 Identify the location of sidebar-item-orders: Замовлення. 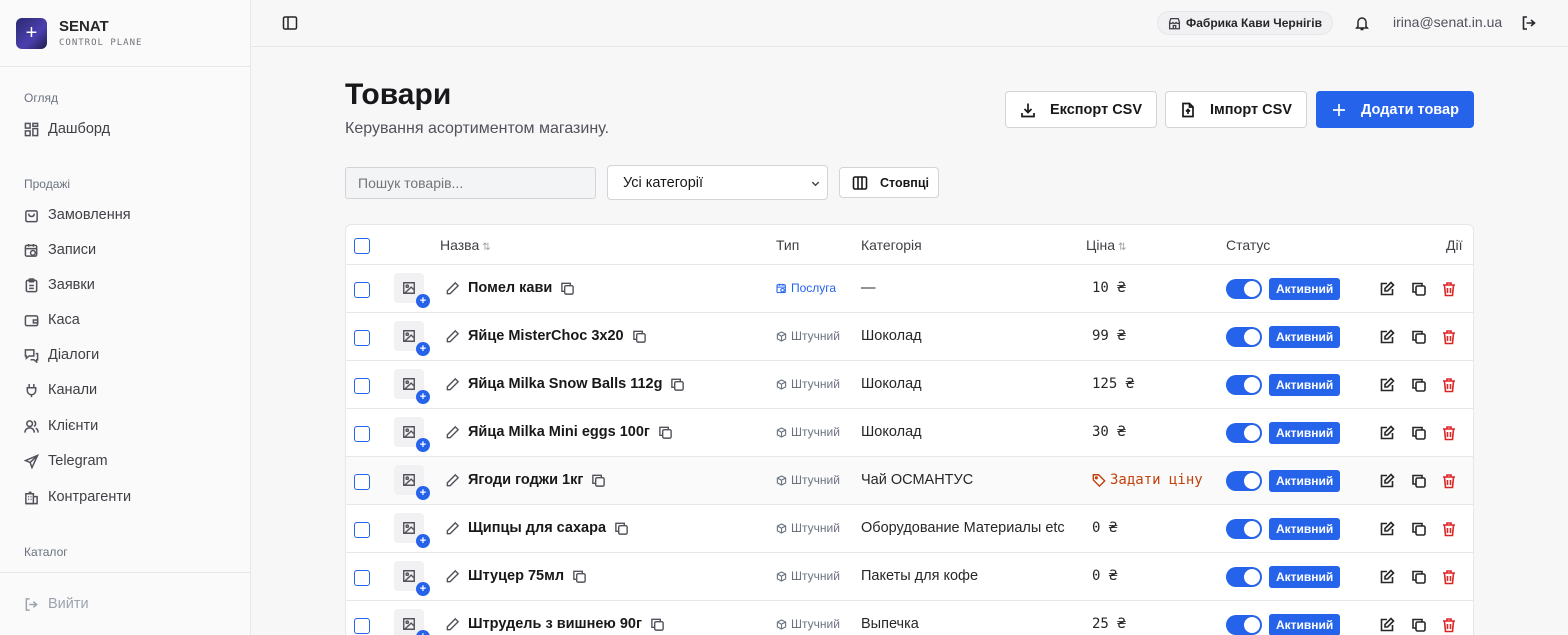
(77, 215).